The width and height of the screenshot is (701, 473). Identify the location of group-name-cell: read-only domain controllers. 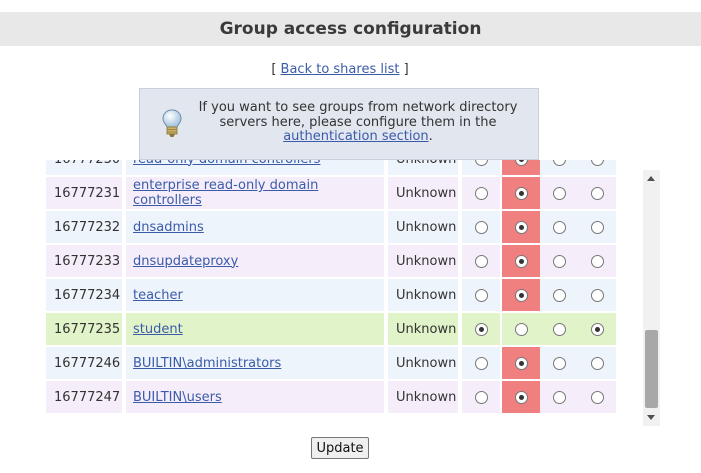
(256, 167).